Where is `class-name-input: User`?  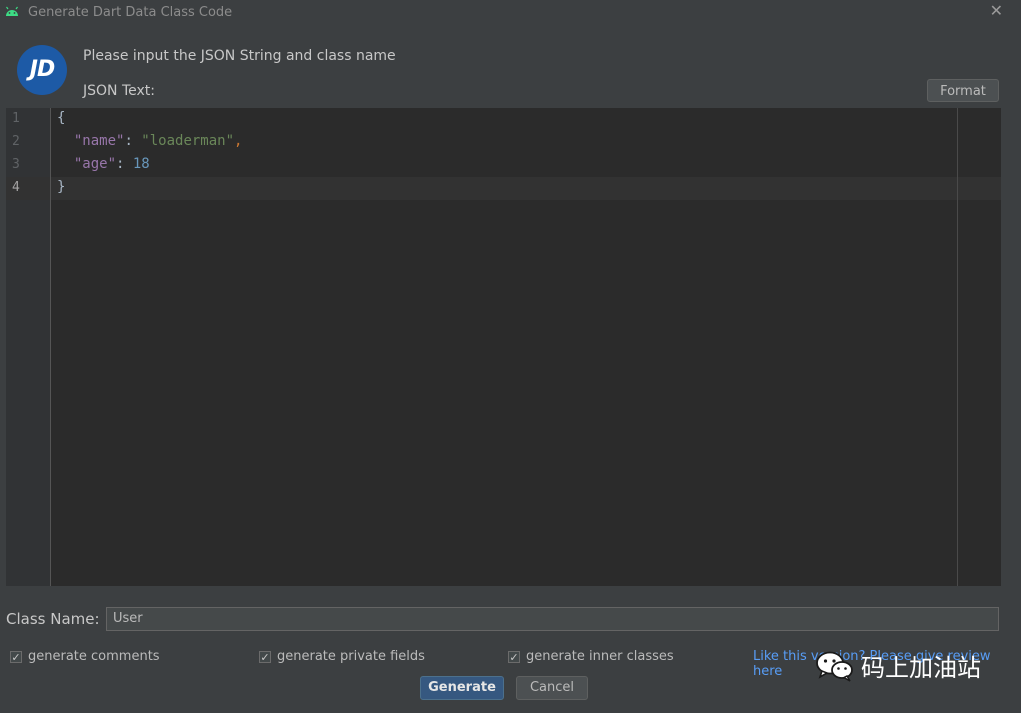 class-name-input: User is located at coordinates (552, 619).